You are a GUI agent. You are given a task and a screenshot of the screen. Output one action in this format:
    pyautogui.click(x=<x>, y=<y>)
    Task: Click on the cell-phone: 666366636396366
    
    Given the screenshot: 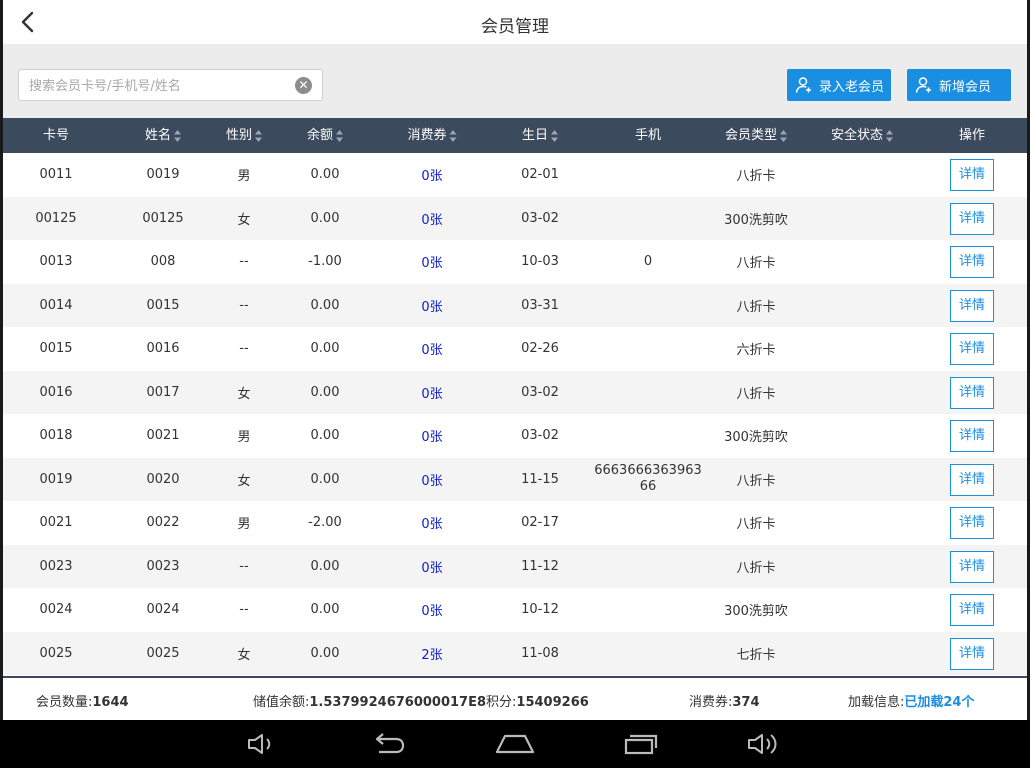 What is the action you would take?
    pyautogui.click(x=648, y=479)
    